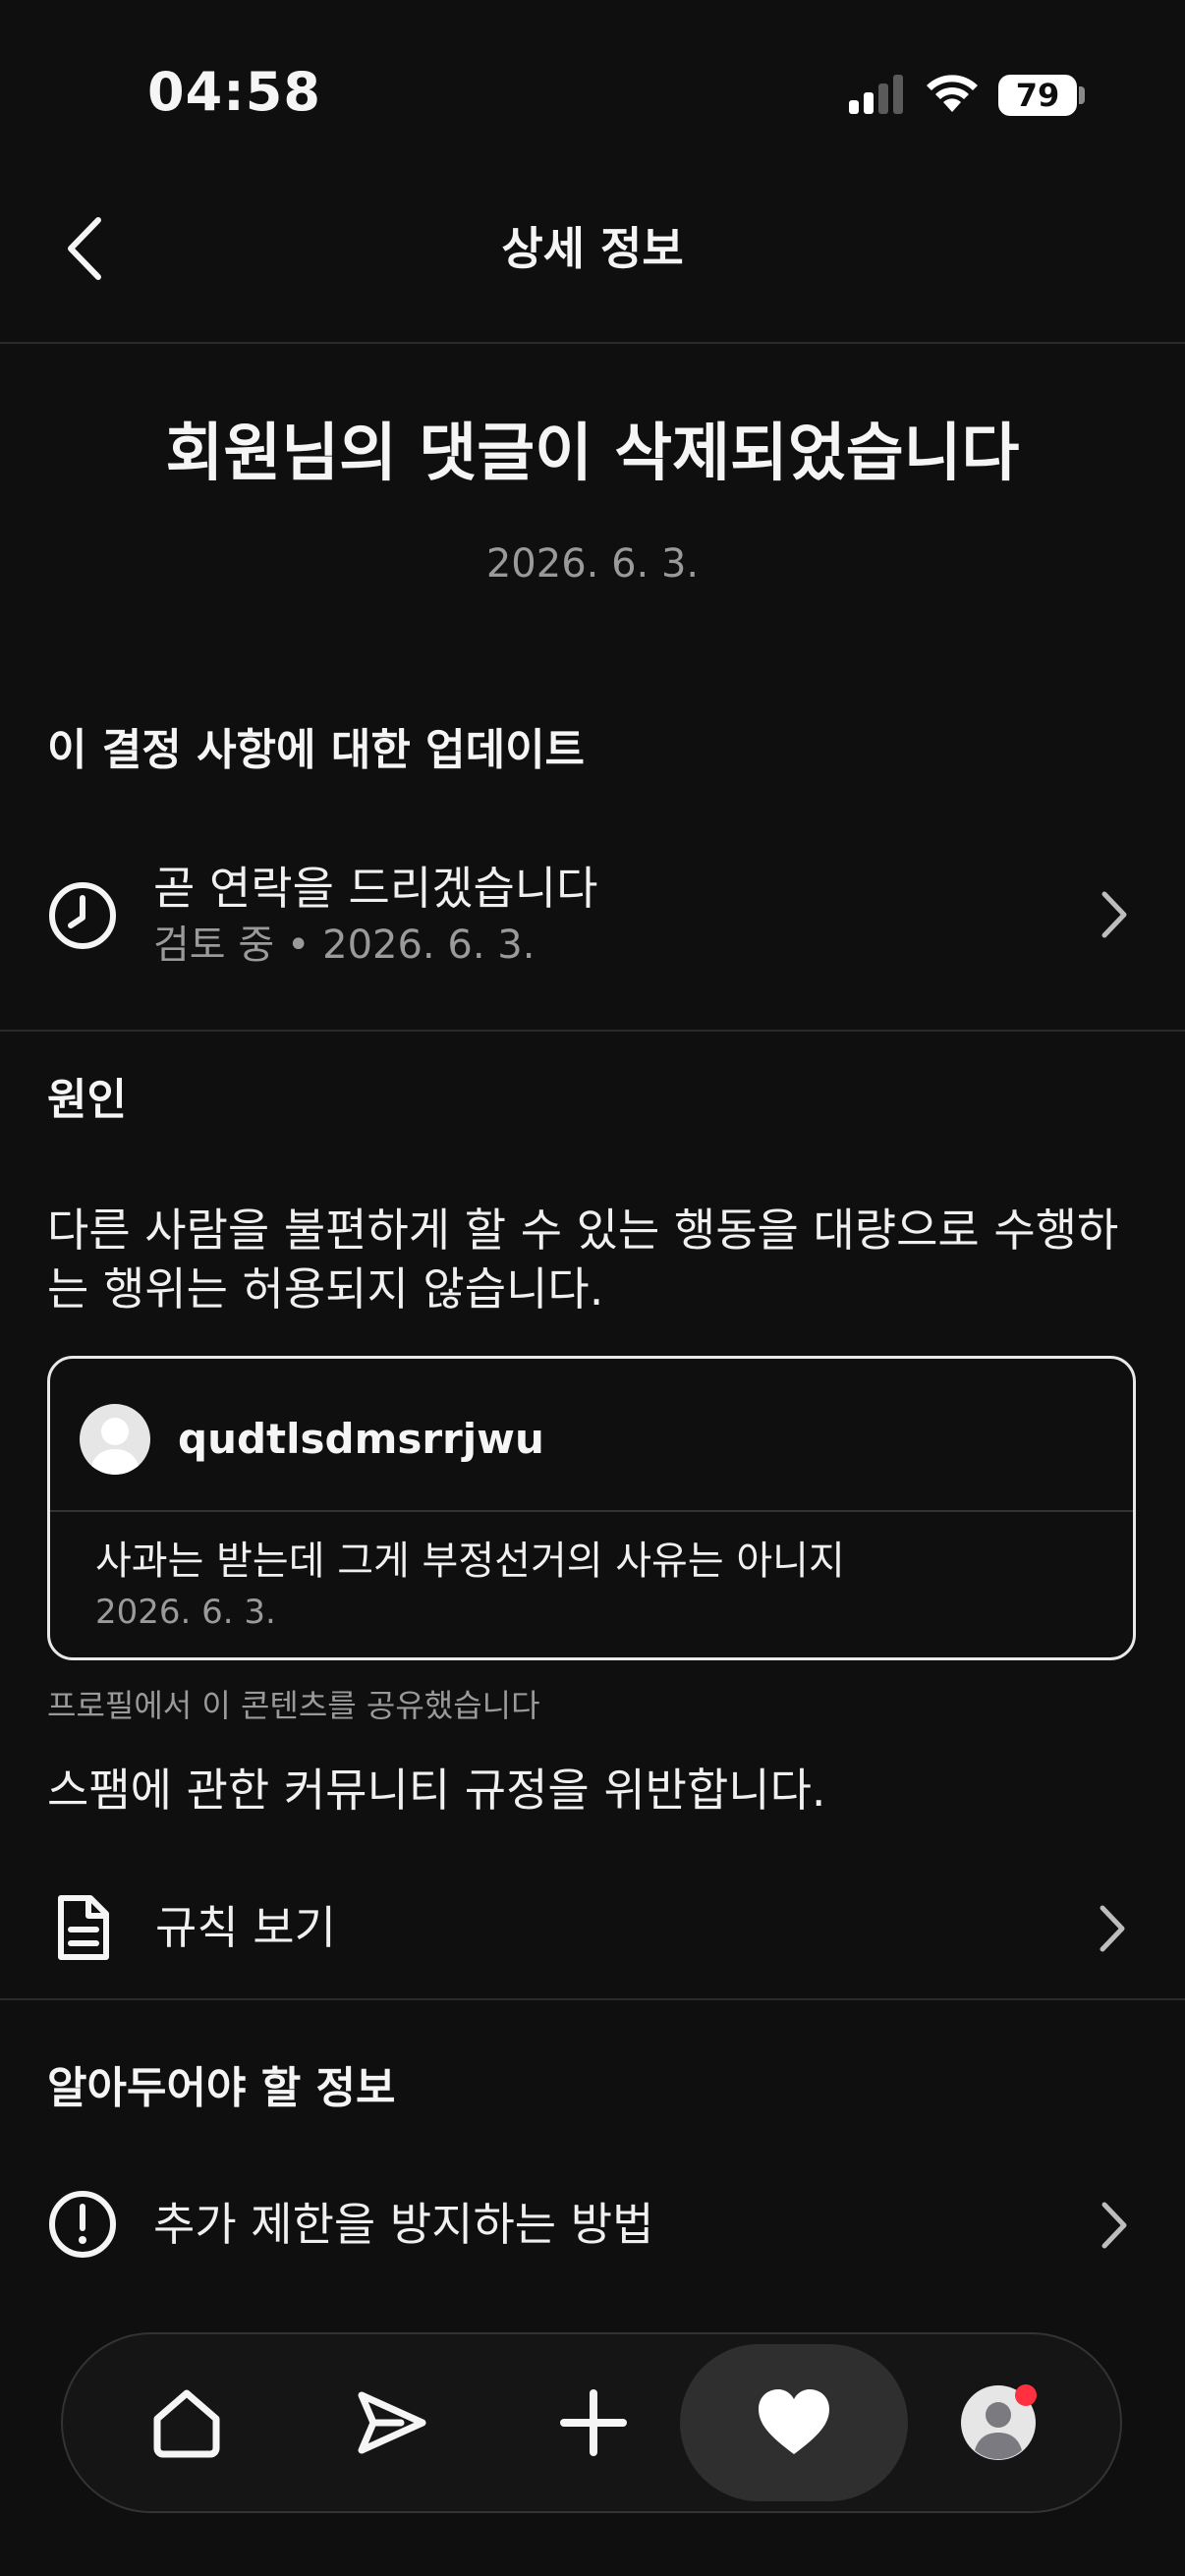 This screenshot has width=1185, height=2576. Describe the element at coordinates (592, 248) in the screenshot. I see `page-title: 상세 정보` at that location.